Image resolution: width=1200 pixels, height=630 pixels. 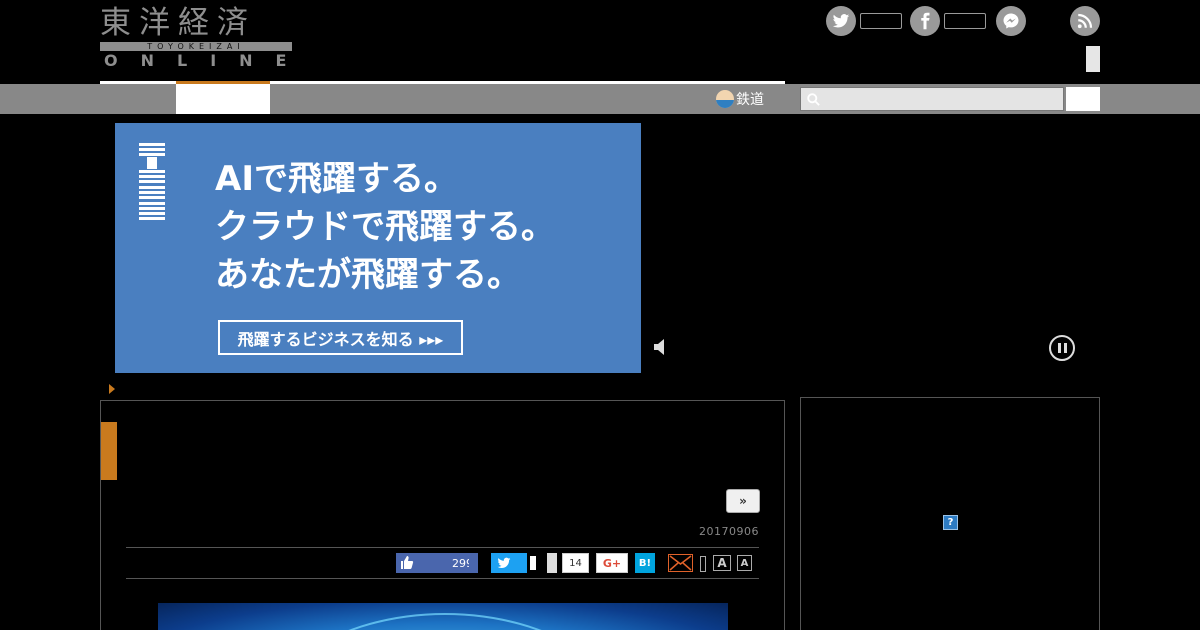 What do you see at coordinates (442, 578) in the screenshot?
I see `share-divider-bottom` at bounding box center [442, 578].